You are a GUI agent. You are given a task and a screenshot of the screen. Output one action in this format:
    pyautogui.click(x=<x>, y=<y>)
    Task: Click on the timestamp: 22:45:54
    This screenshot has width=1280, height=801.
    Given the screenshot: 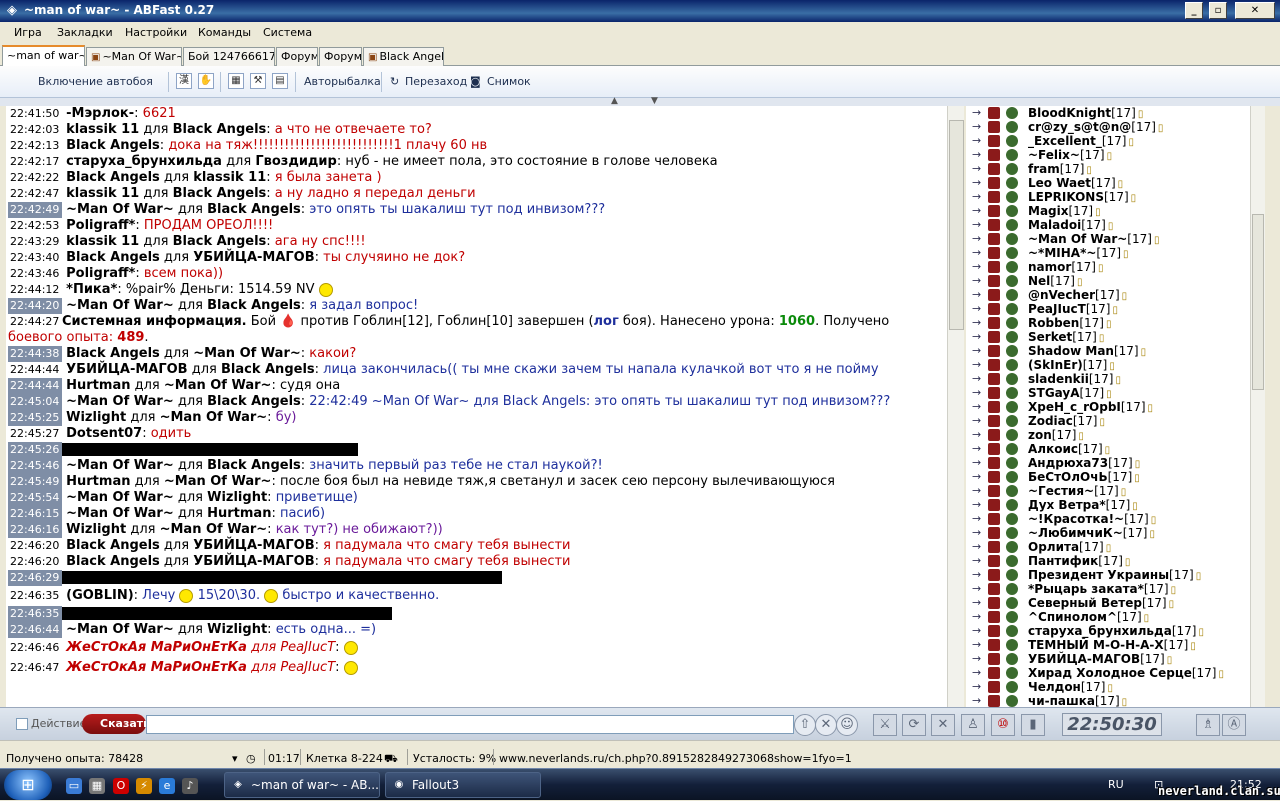 What is the action you would take?
    pyautogui.click(x=35, y=498)
    